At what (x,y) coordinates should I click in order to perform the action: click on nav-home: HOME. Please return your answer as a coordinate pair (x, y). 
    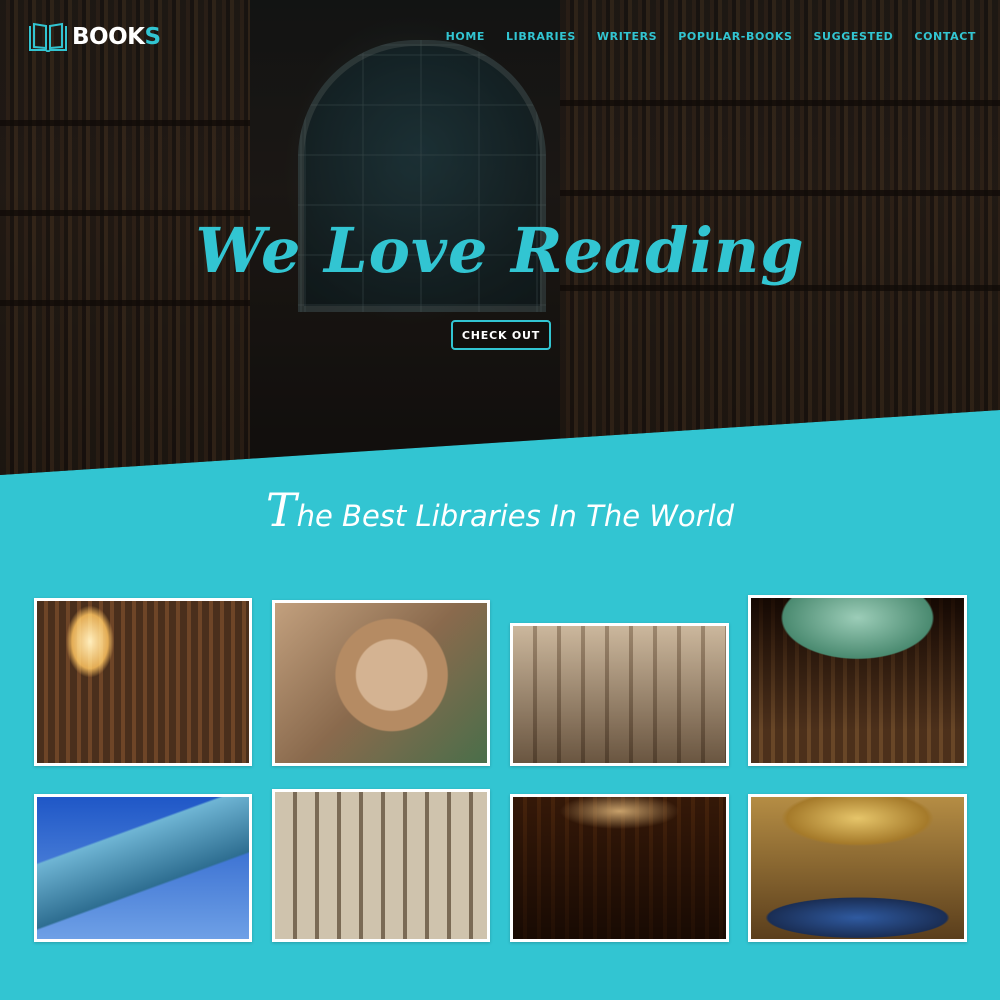
    Looking at the image, I should click on (465, 36).